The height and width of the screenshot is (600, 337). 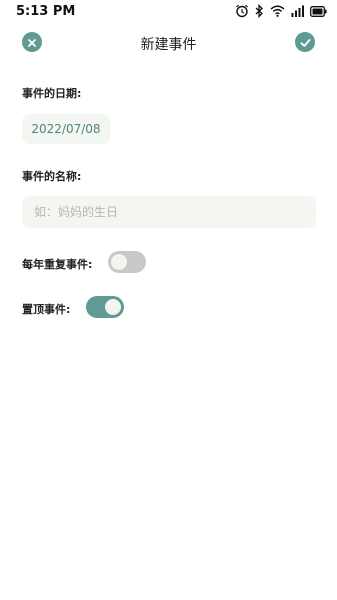 What do you see at coordinates (57, 264) in the screenshot?
I see `repeat-event-label: 每年重复事件:` at bounding box center [57, 264].